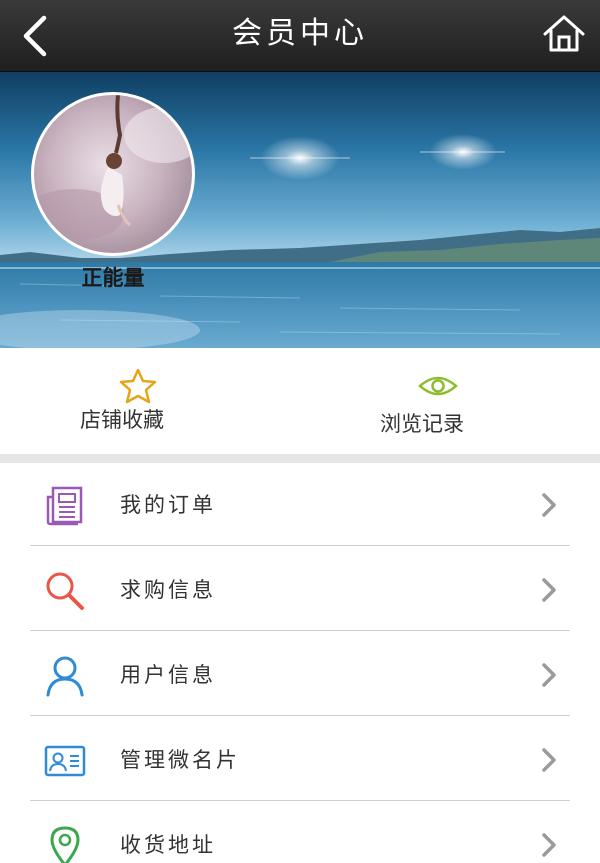  What do you see at coordinates (300, 505) in the screenshot?
I see `menu-item-my-orders: 我的订单` at bounding box center [300, 505].